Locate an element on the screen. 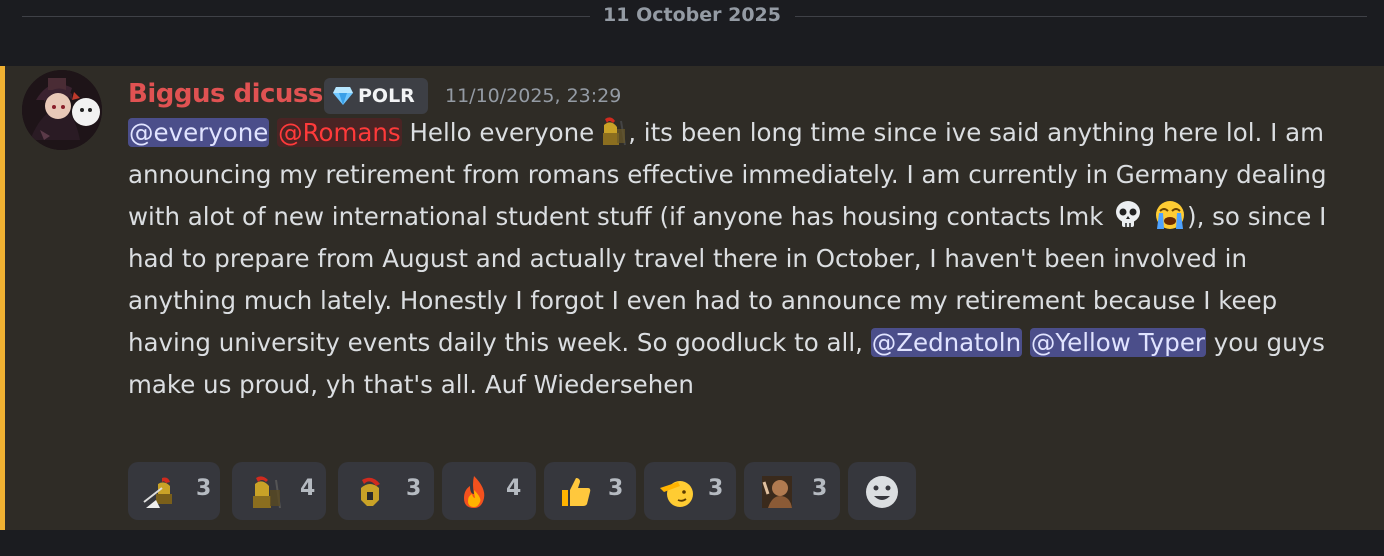 This screenshot has height=556, width=1384. roman-soldier-spear-icon is located at coordinates (157, 492).